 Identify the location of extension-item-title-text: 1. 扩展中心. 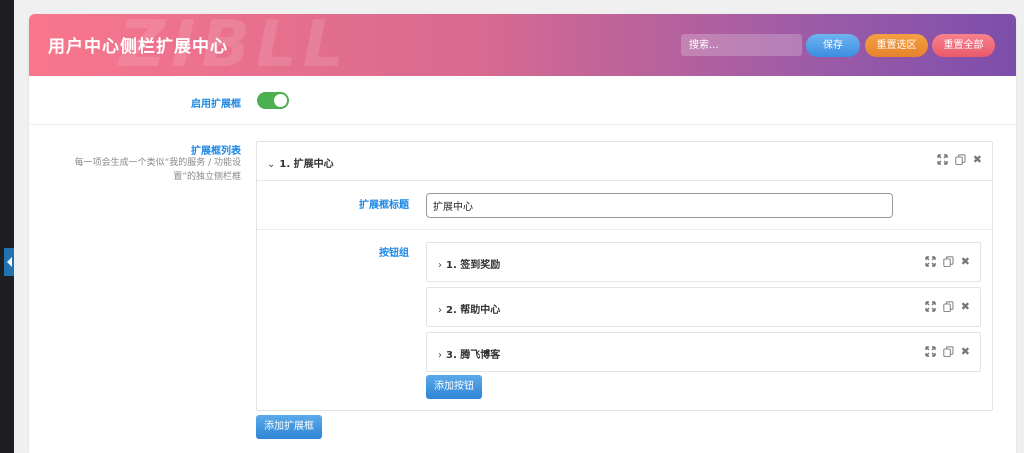
(306, 164).